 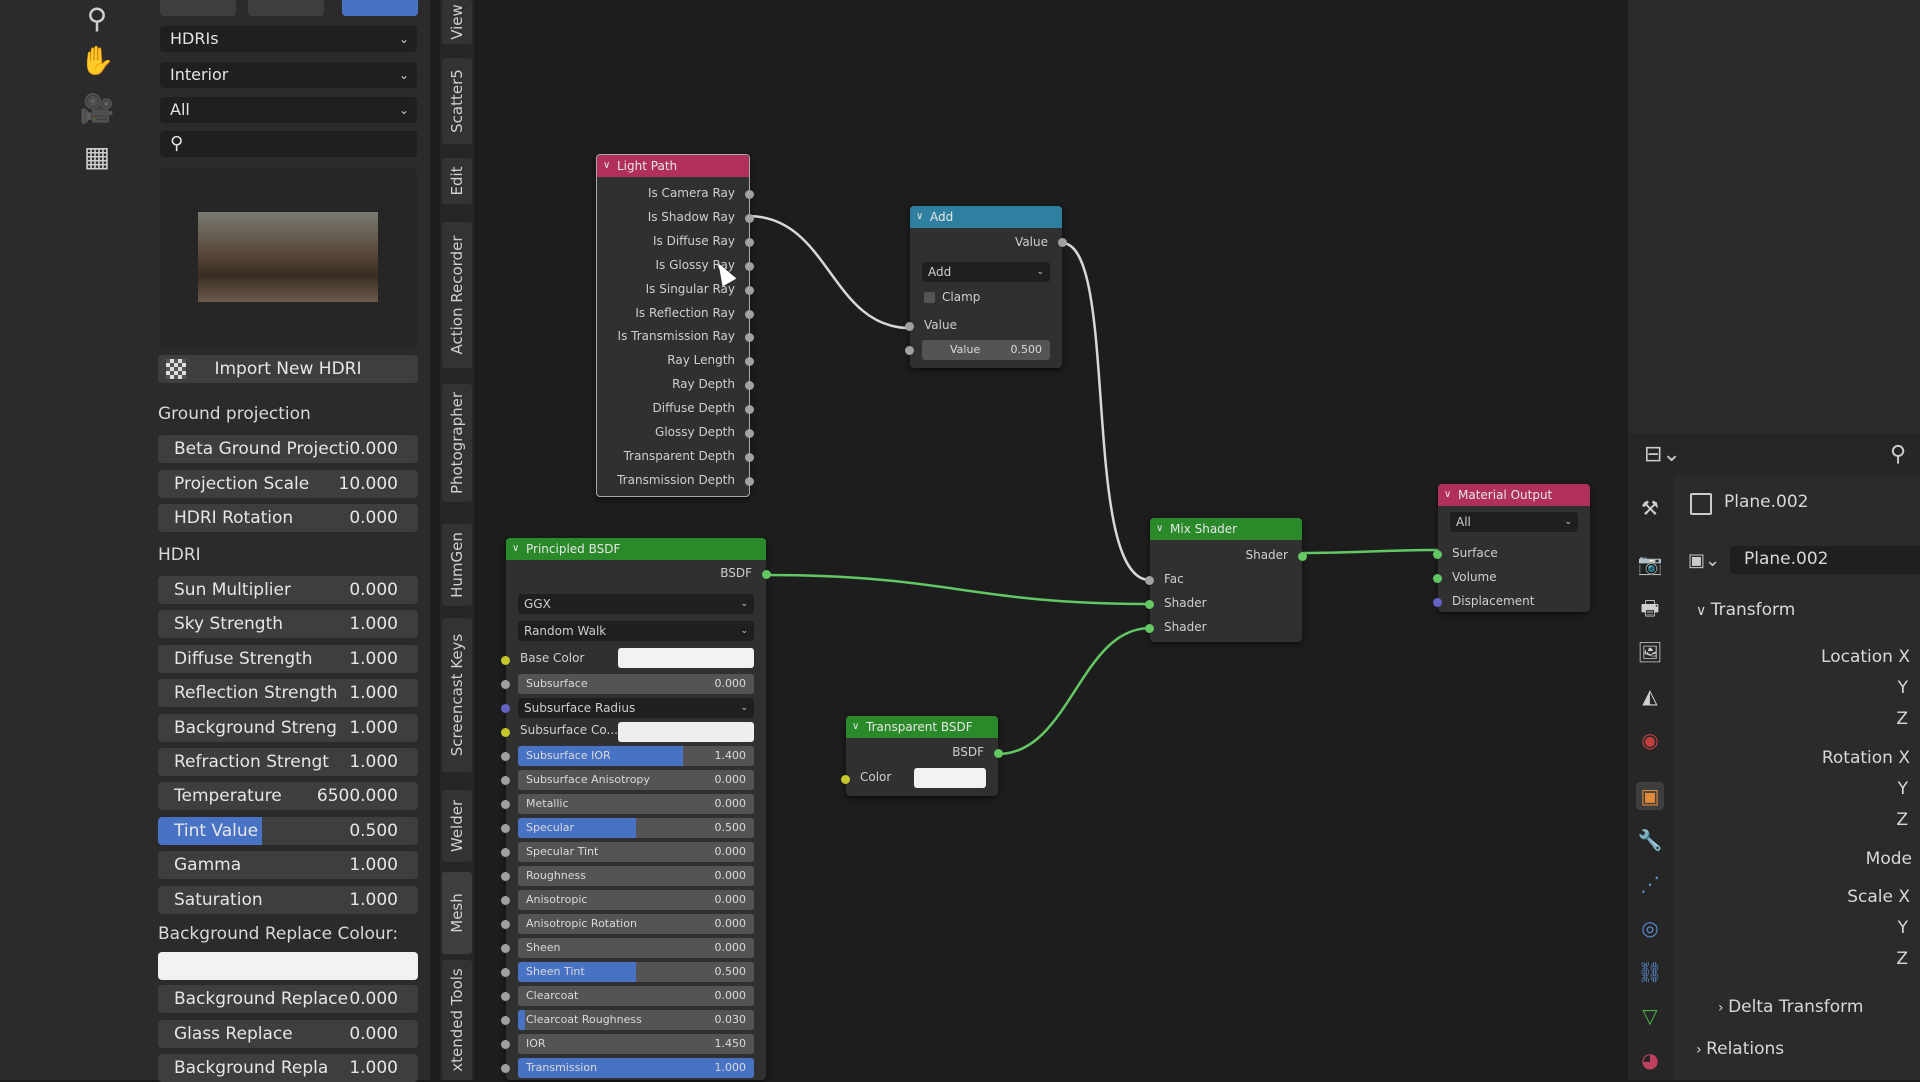 I want to click on object-icon: ▣, so click(x=1650, y=796).